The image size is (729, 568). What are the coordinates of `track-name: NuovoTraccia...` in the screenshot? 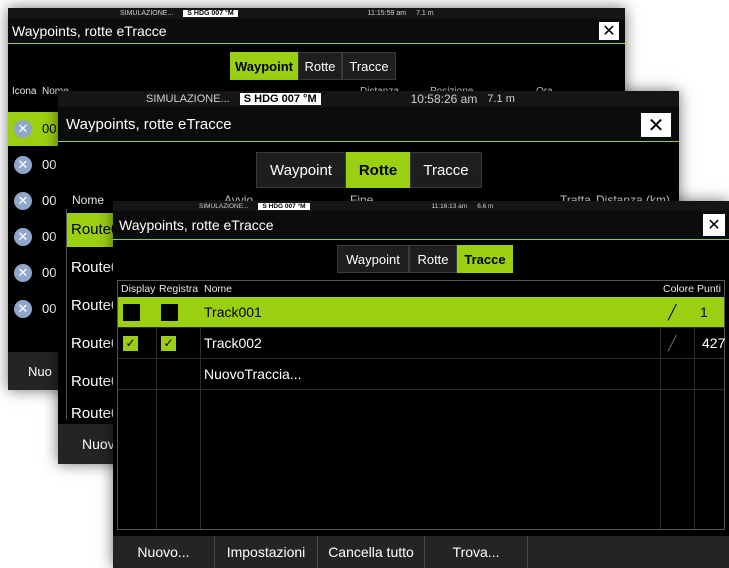 It's located at (253, 374).